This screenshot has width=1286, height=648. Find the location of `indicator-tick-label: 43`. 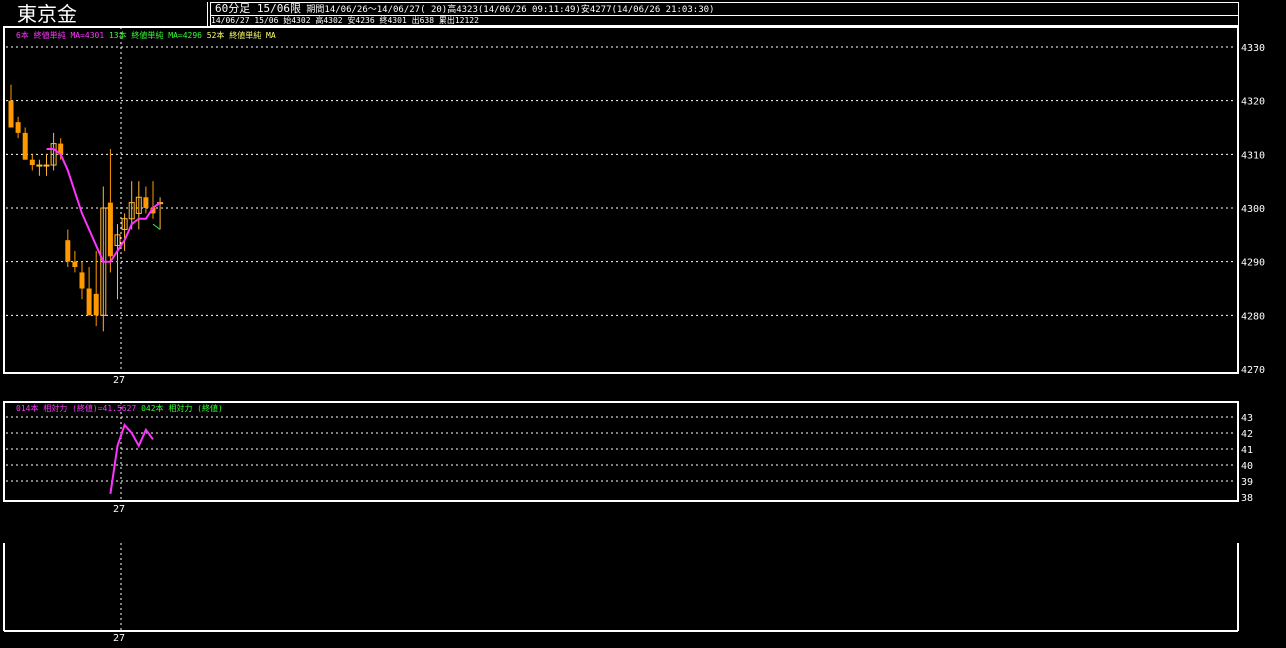

indicator-tick-label: 43 is located at coordinates (1247, 418).